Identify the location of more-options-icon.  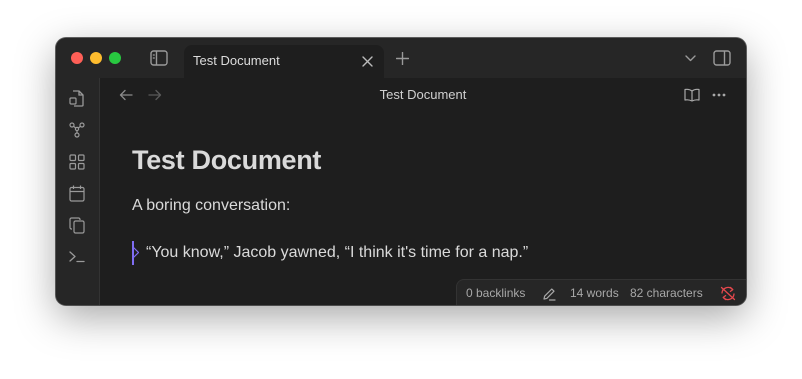
(719, 95).